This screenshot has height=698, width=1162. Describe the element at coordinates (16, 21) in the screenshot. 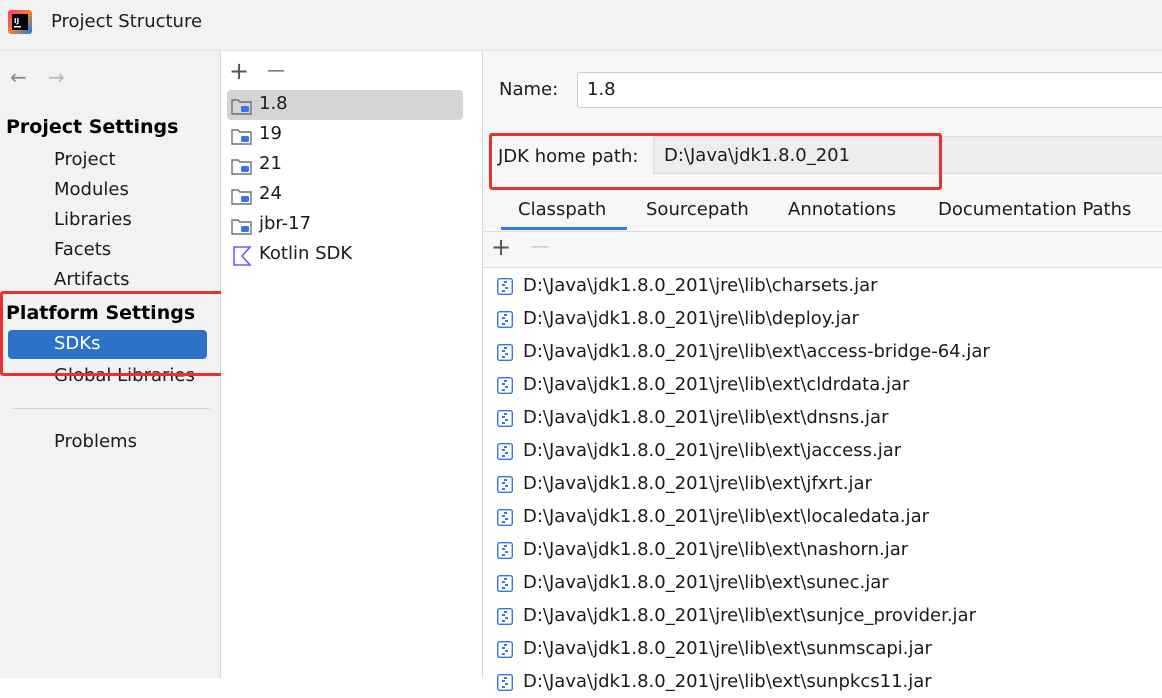

I see `svg-text: IJ` at that location.